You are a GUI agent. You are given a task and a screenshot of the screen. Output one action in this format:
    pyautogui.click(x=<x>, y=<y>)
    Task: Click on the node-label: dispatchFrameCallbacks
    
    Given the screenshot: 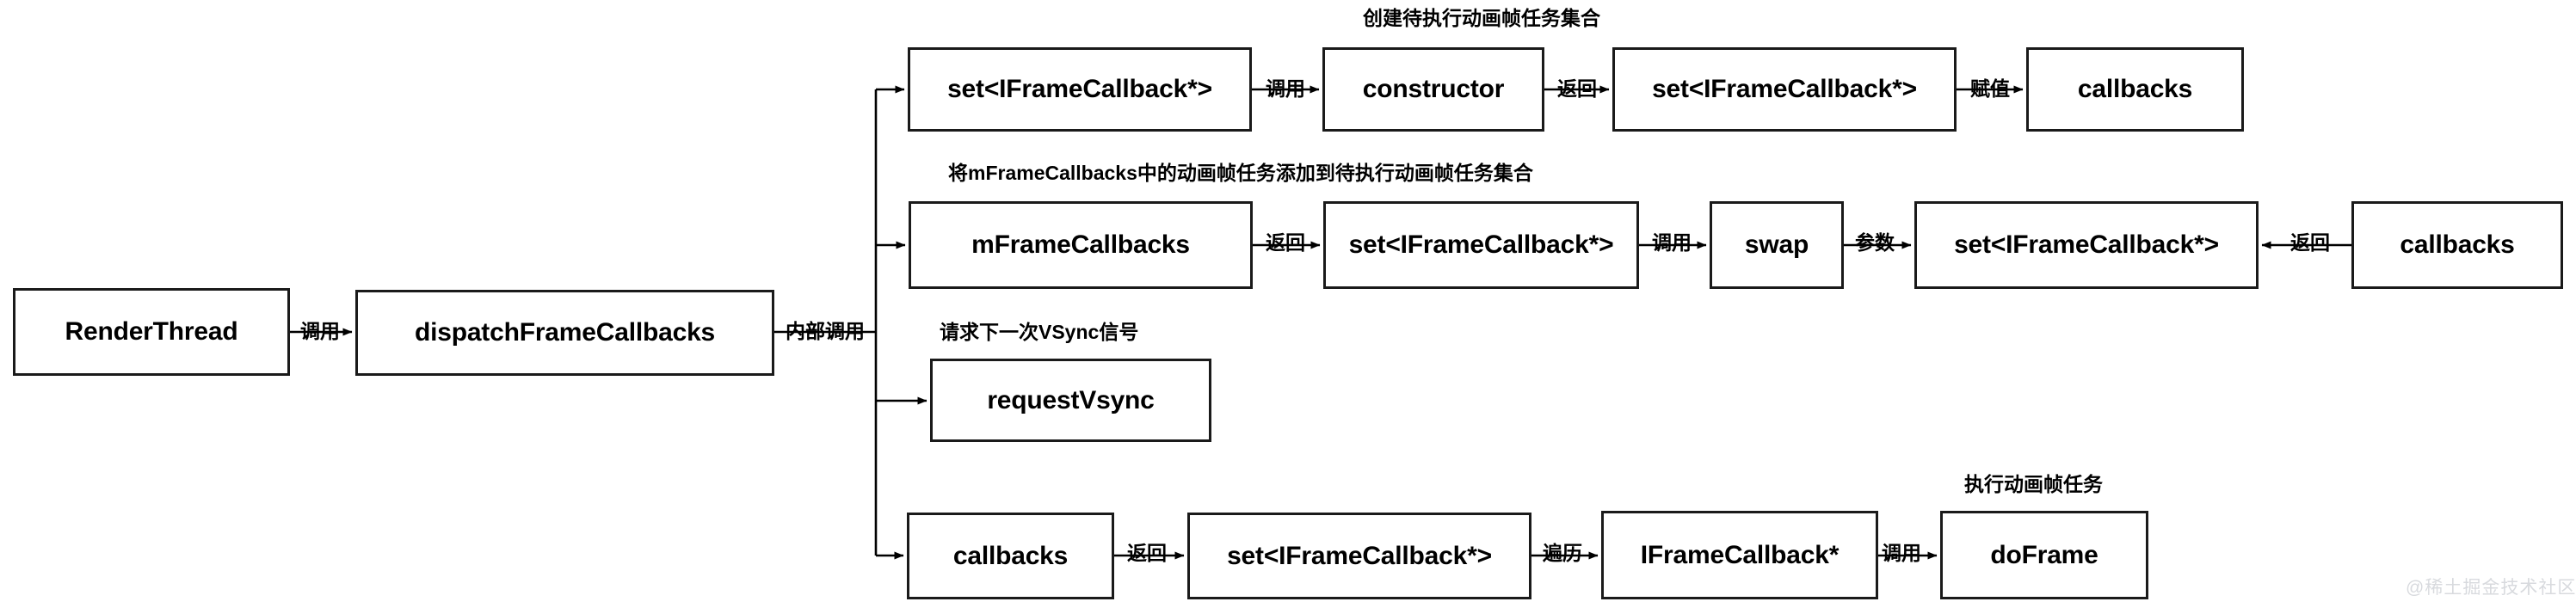 What is the action you would take?
    pyautogui.click(x=565, y=333)
    